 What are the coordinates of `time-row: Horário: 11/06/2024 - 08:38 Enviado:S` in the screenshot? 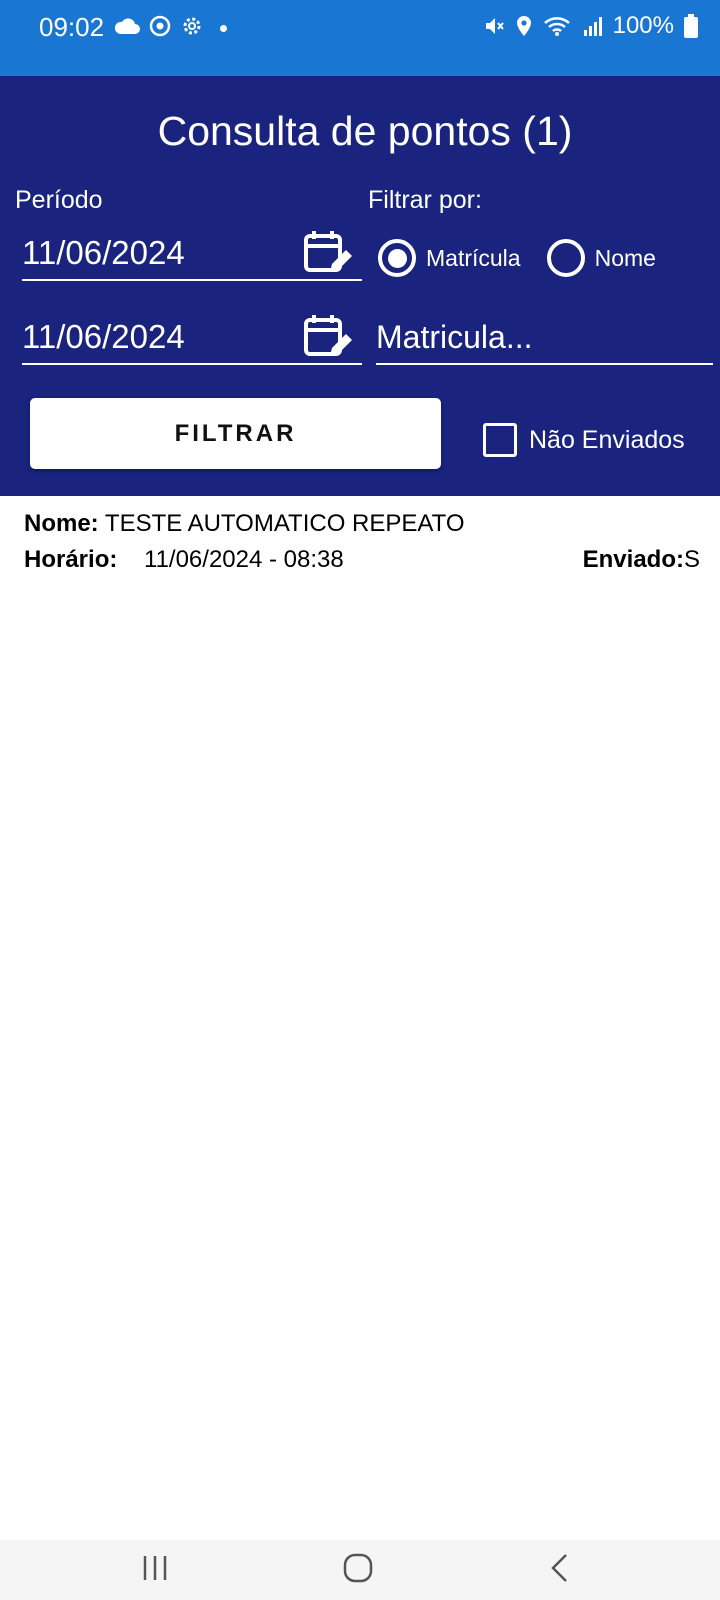 It's located at (362, 560).